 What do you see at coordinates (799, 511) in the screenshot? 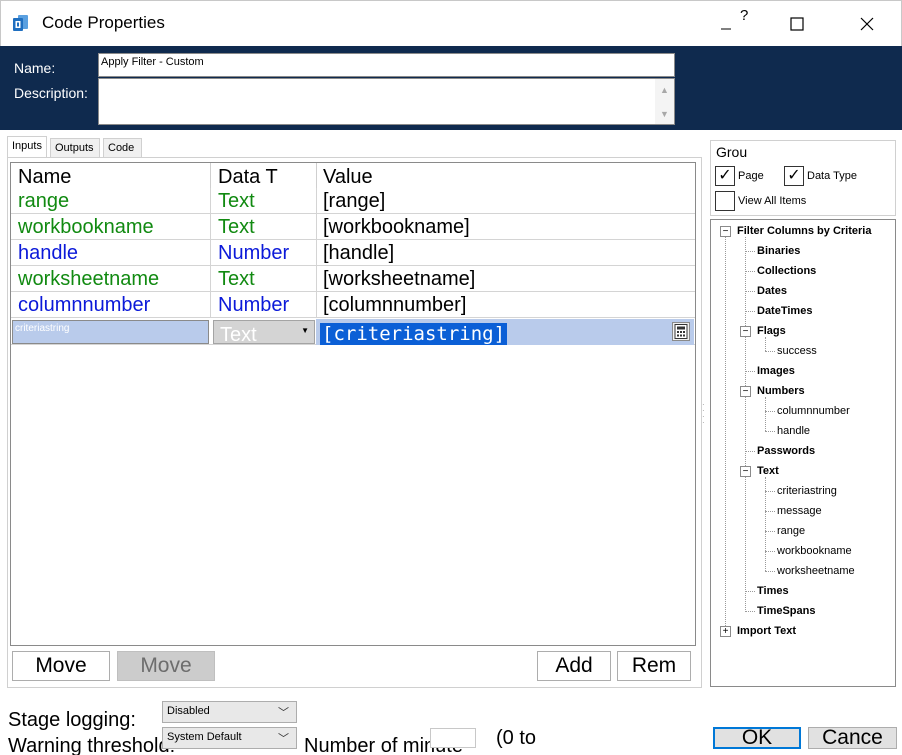
I see `tree-node-message: message` at bounding box center [799, 511].